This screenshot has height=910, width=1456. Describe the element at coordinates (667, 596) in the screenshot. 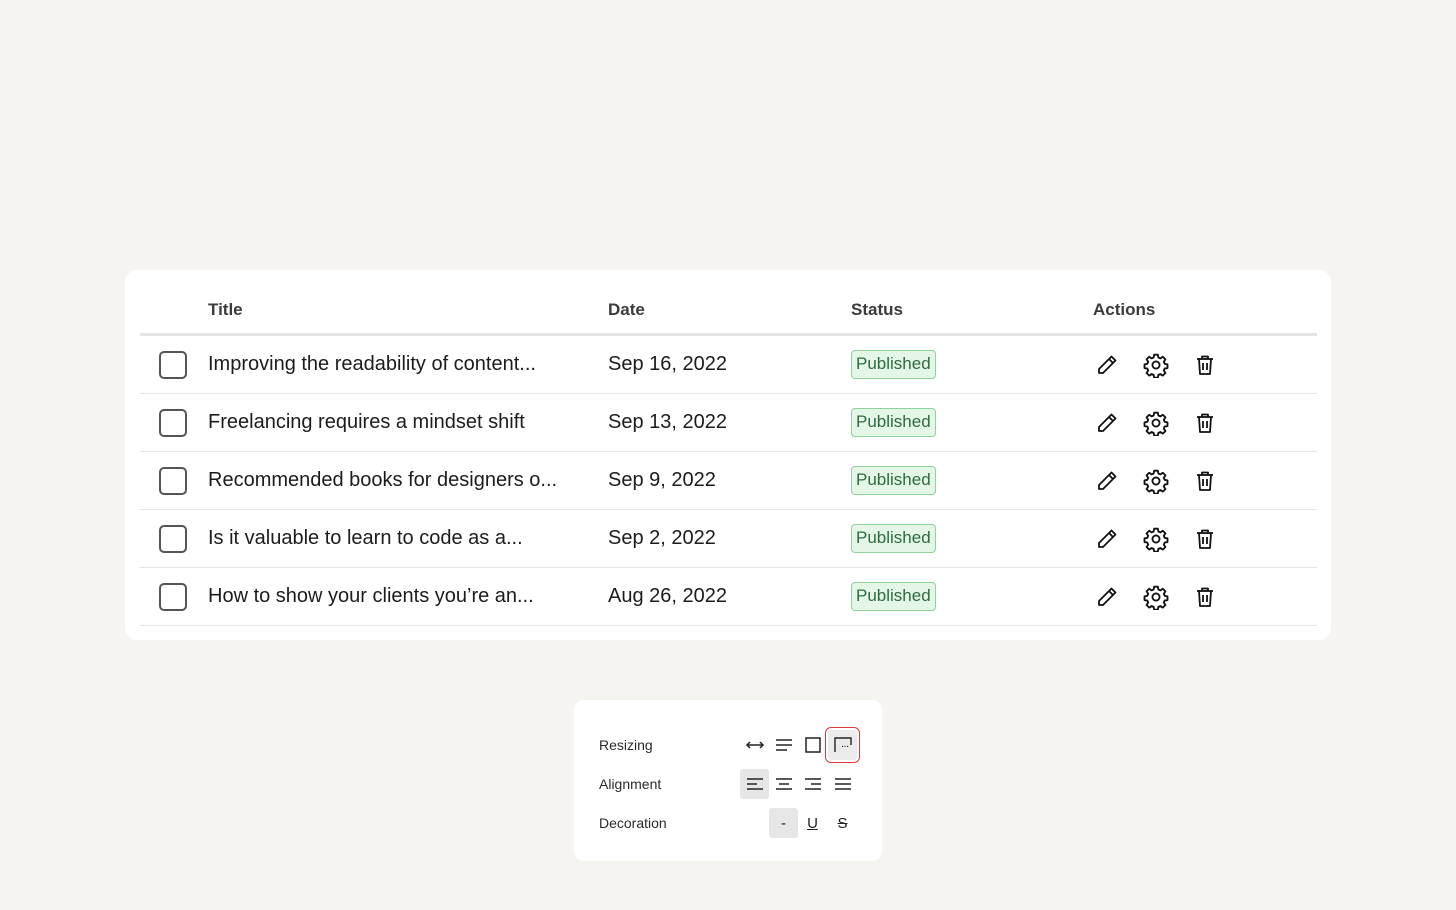

I see `post-date: Aug 26, 2022` at that location.